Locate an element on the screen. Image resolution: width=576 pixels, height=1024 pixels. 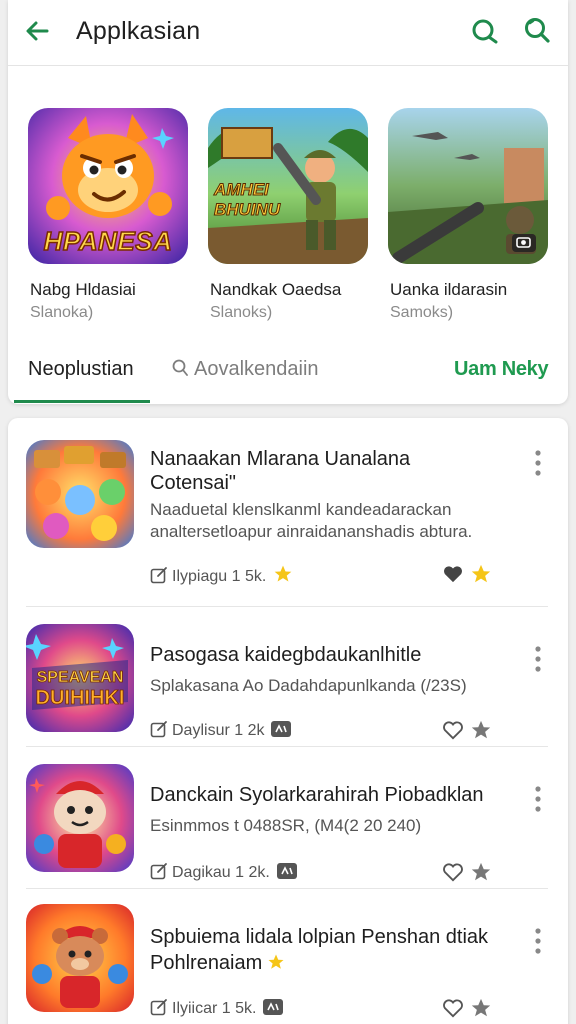
app-title: Pasogasa kaidegbdaukanlhitle is located at coordinates (286, 655).